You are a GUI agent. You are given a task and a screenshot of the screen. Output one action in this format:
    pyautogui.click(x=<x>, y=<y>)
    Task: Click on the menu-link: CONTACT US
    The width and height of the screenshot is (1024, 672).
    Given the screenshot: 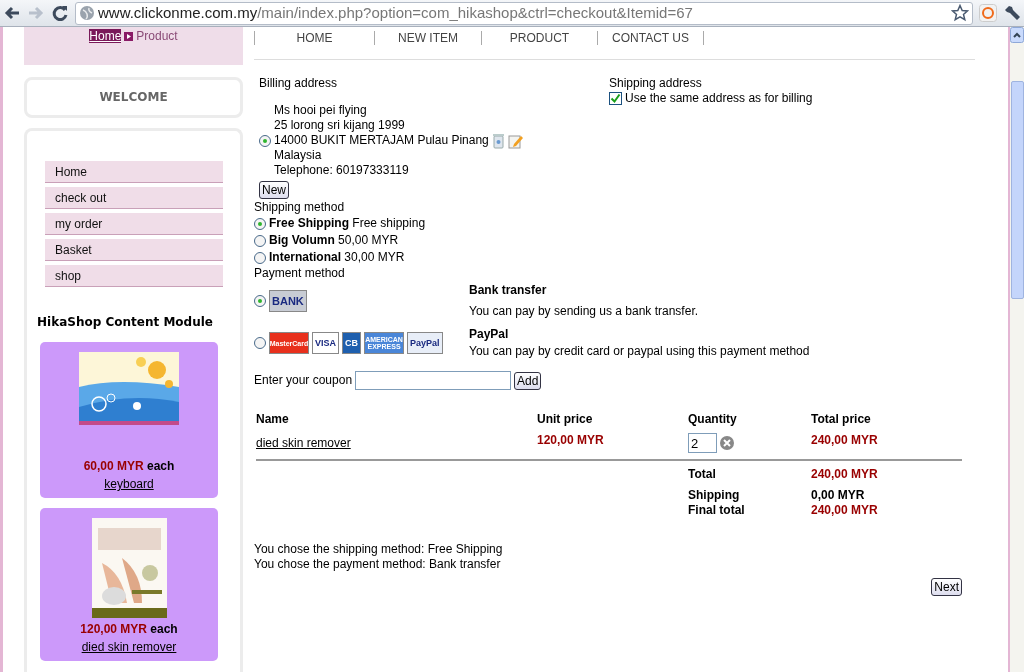 What is the action you would take?
    pyautogui.click(x=650, y=38)
    